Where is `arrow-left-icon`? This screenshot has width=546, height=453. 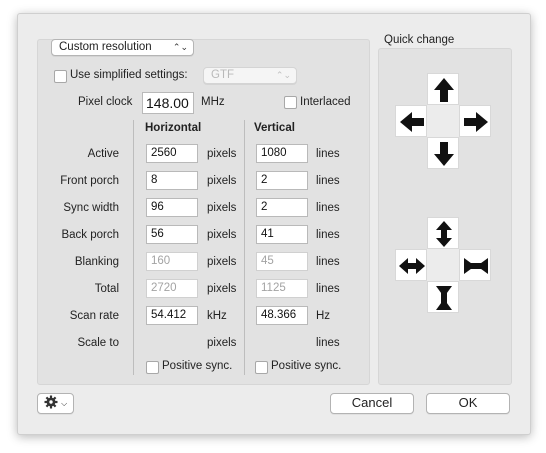 arrow-left-icon is located at coordinates (412, 122).